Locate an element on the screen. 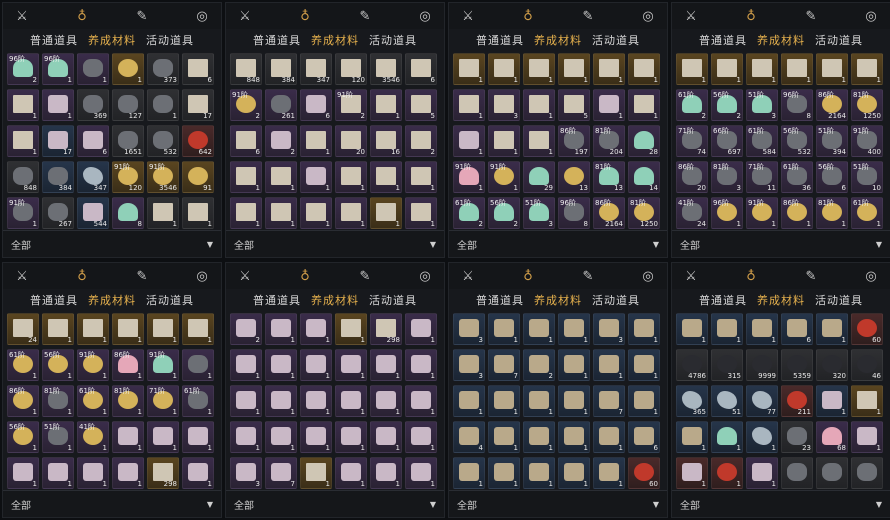  item-slot: 848 is located at coordinates (23, 177).